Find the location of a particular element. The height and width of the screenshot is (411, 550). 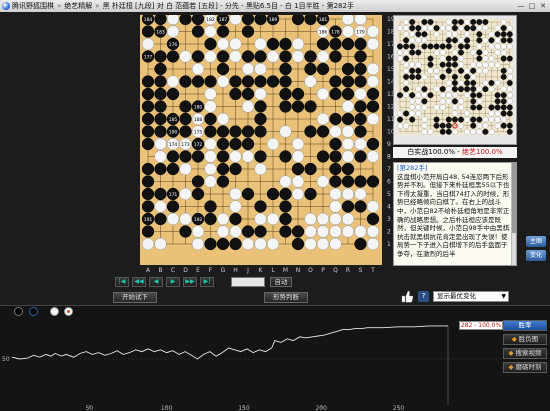

mini-board is located at coordinates (455, 80).